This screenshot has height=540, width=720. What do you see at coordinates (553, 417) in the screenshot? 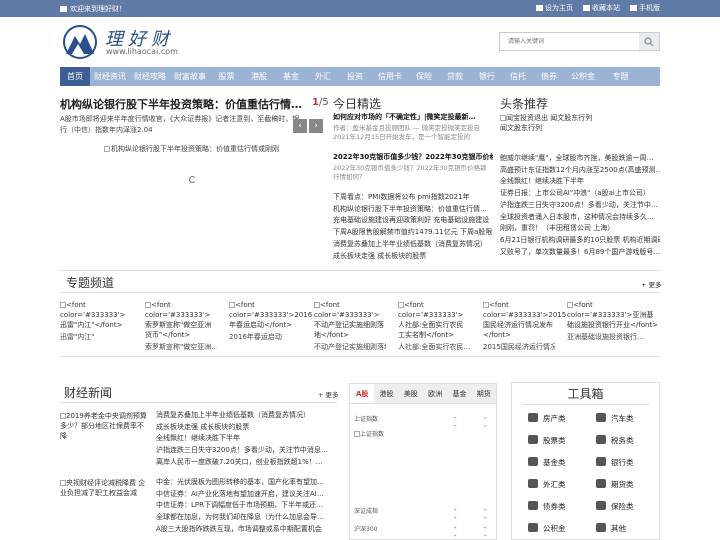
I see `tool-house: 房产类` at bounding box center [553, 417].